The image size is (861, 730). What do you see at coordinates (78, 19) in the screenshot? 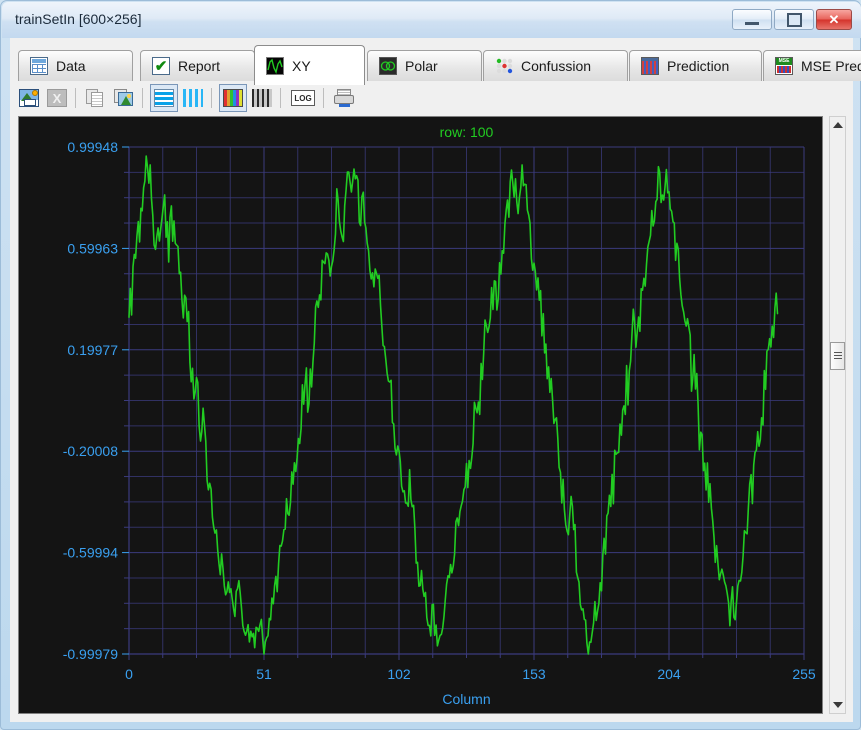
I see `window-title: trainSetIn [600×256]` at bounding box center [78, 19].